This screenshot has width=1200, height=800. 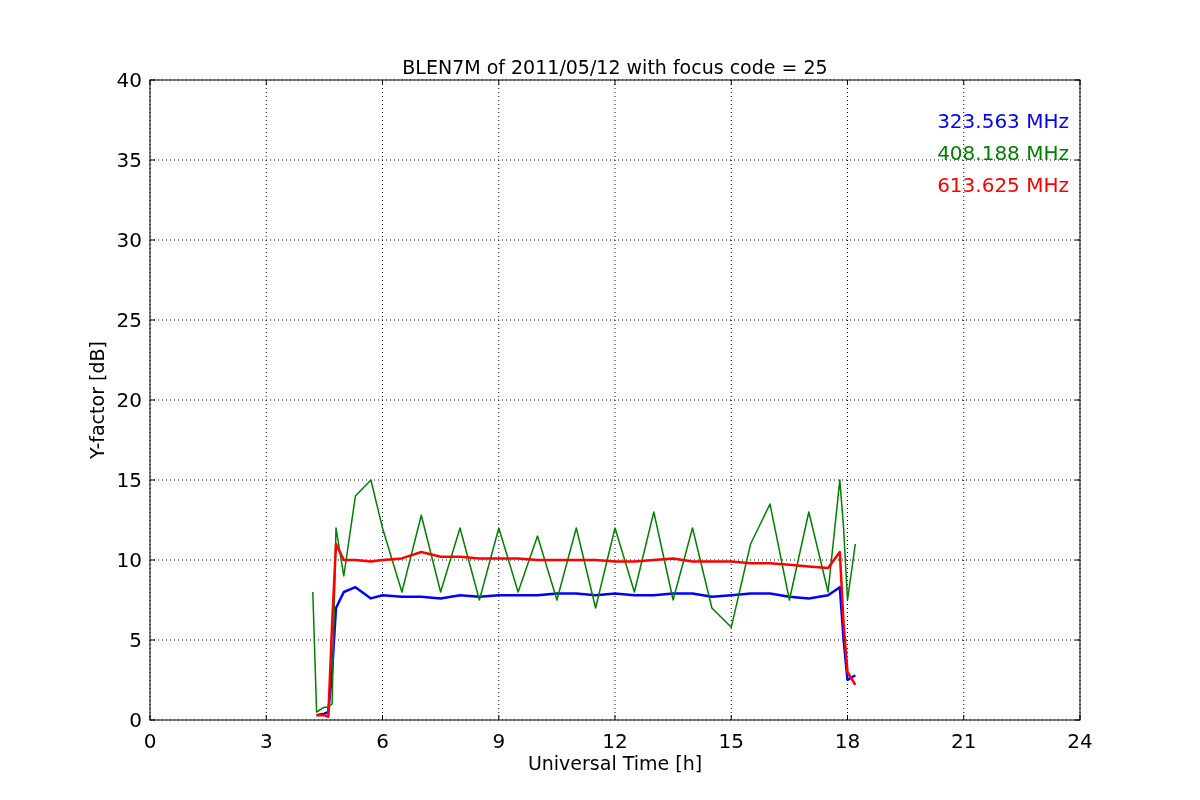 I want to click on y-tick-label: 30, so click(x=129, y=240).